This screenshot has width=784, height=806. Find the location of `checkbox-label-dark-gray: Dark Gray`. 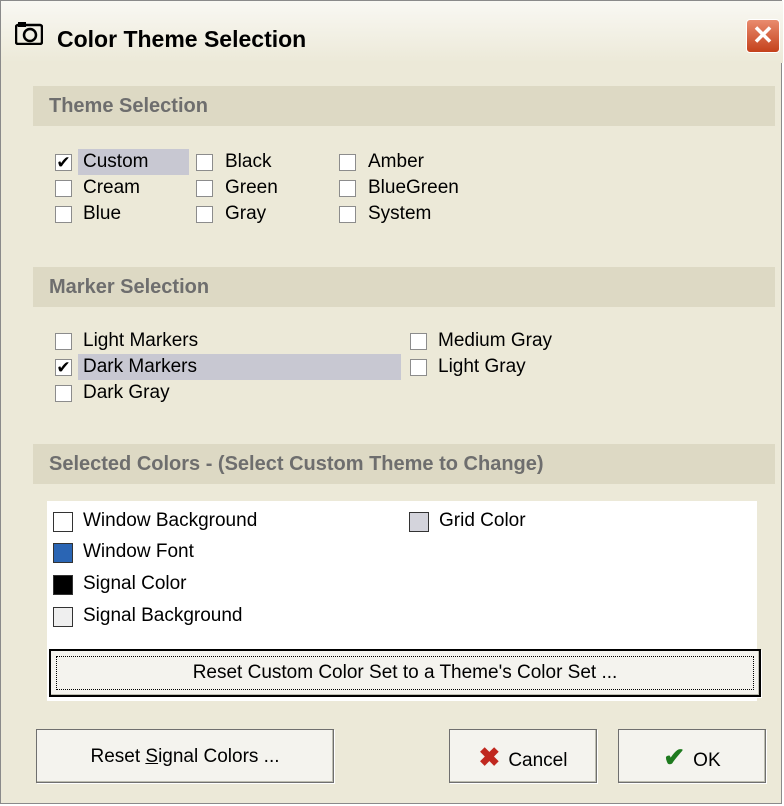

checkbox-label-dark-gray: Dark Gray is located at coordinates (126, 392).